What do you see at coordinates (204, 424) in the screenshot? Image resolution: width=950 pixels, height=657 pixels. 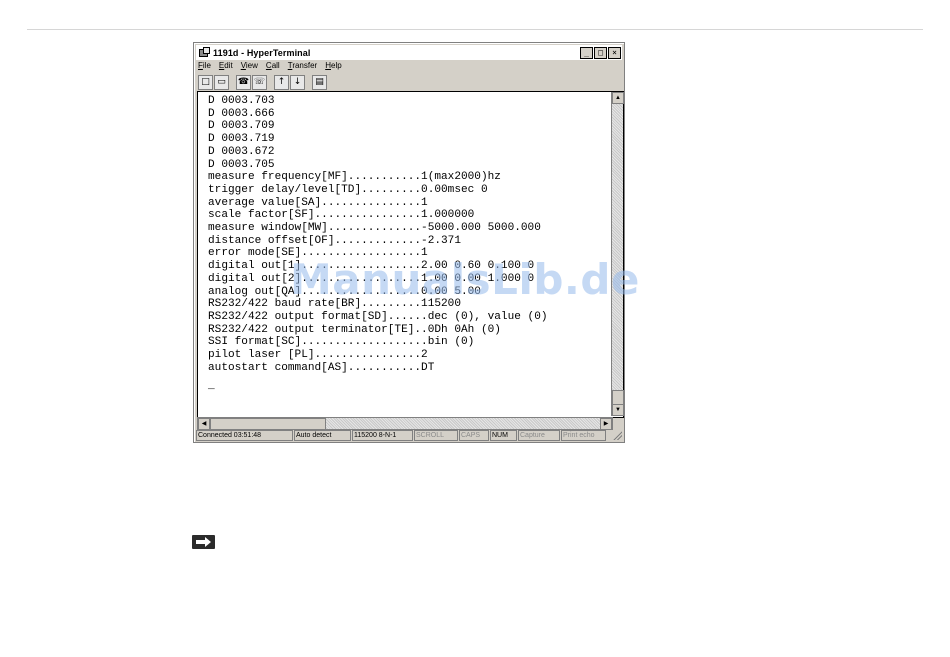 I see `scroll-left-icon: ◀` at bounding box center [204, 424].